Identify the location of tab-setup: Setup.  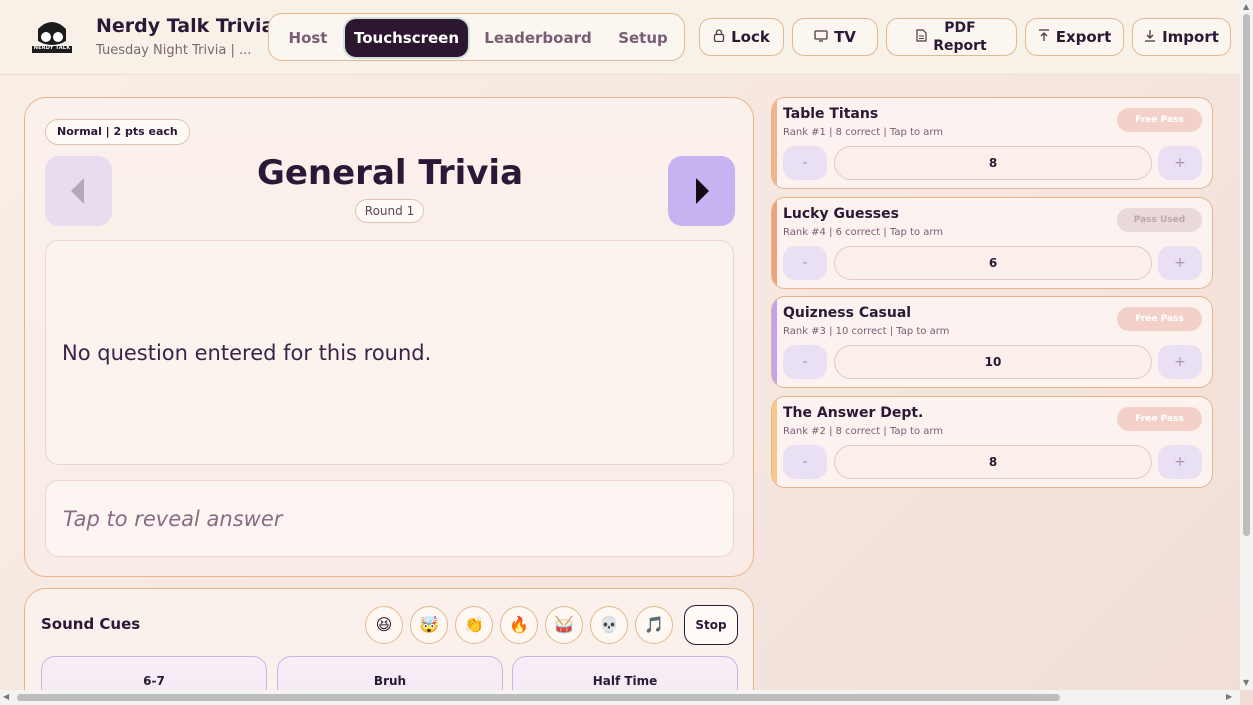
(643, 38).